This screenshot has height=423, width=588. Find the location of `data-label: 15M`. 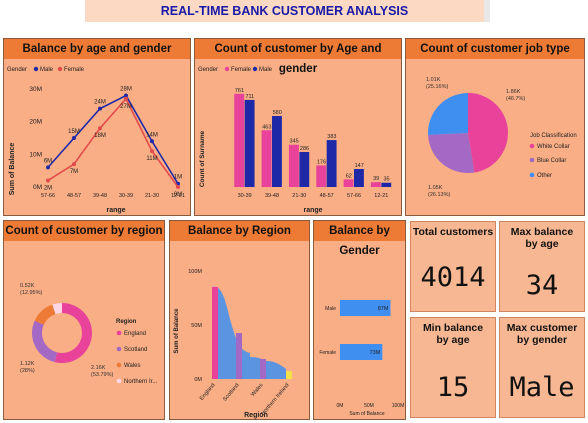

data-label: 15M is located at coordinates (74, 132).